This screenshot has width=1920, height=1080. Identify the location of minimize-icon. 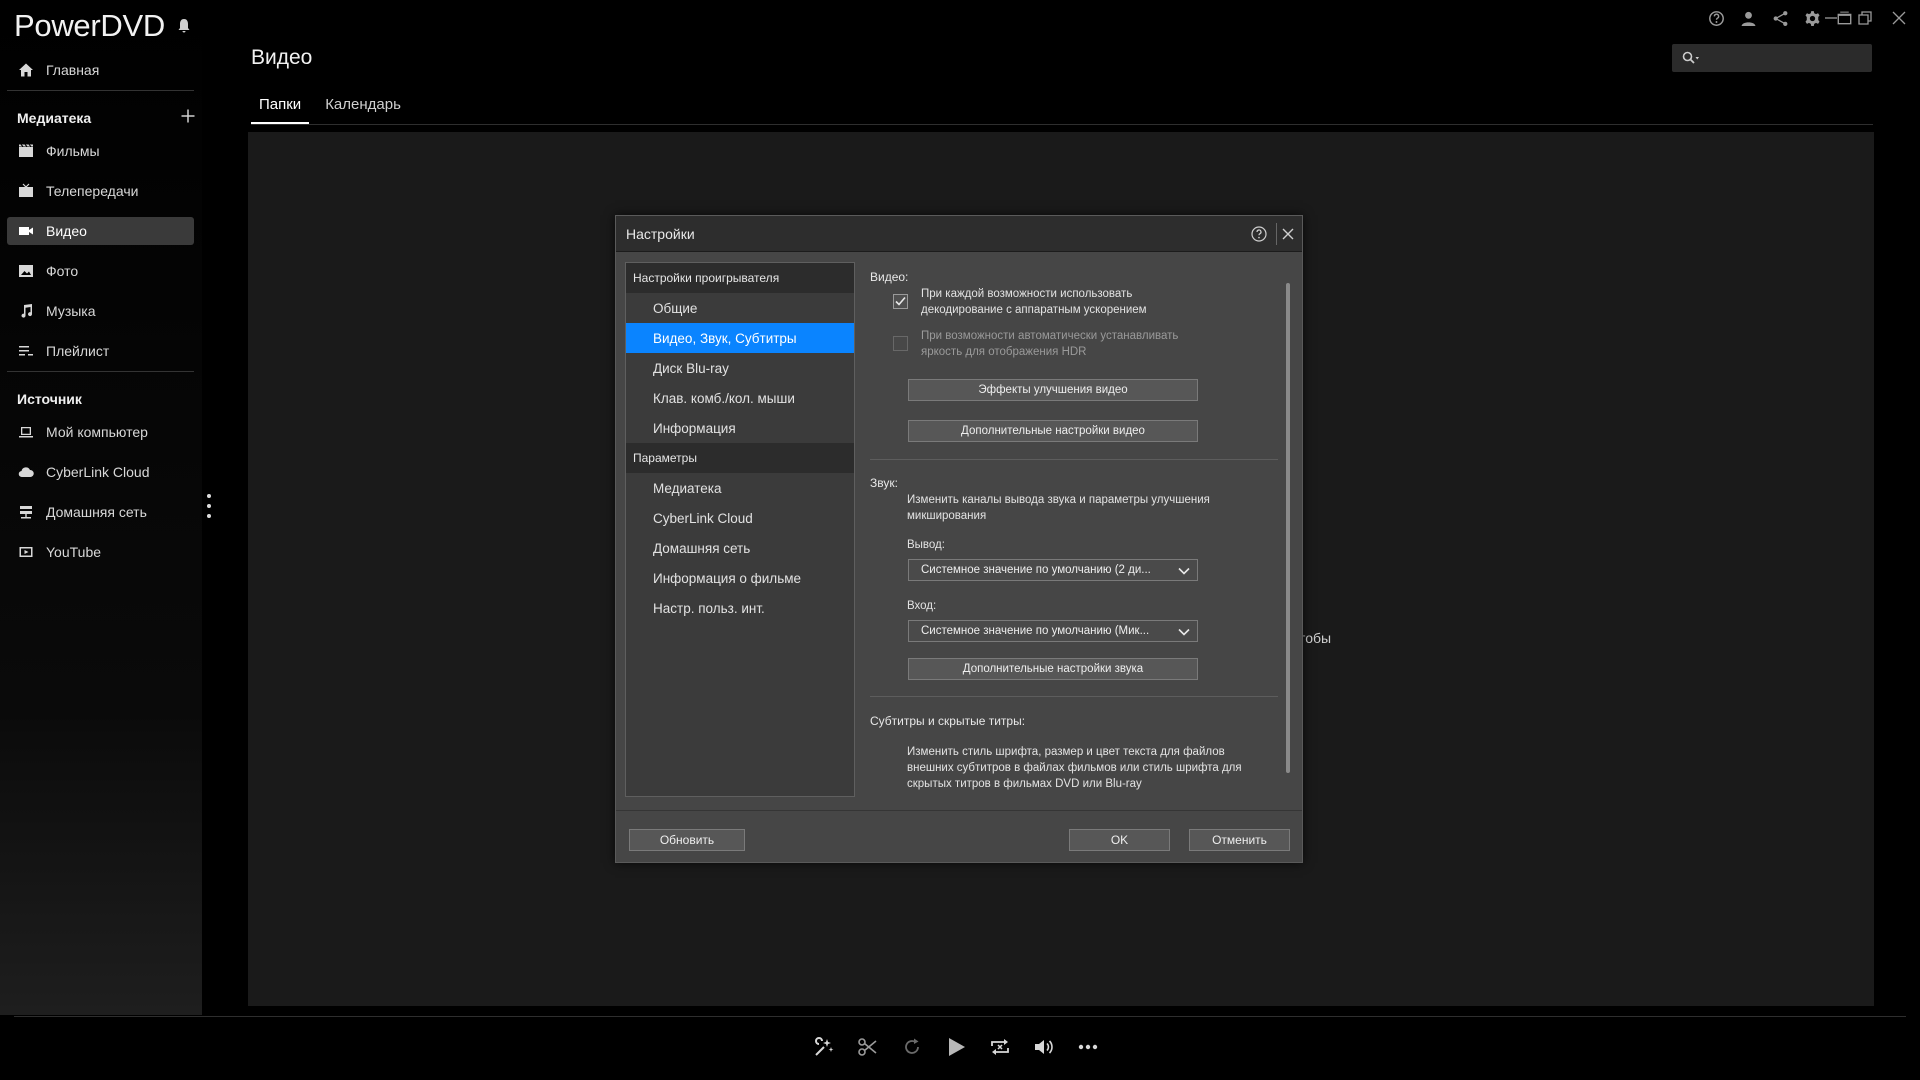
(1831, 18).